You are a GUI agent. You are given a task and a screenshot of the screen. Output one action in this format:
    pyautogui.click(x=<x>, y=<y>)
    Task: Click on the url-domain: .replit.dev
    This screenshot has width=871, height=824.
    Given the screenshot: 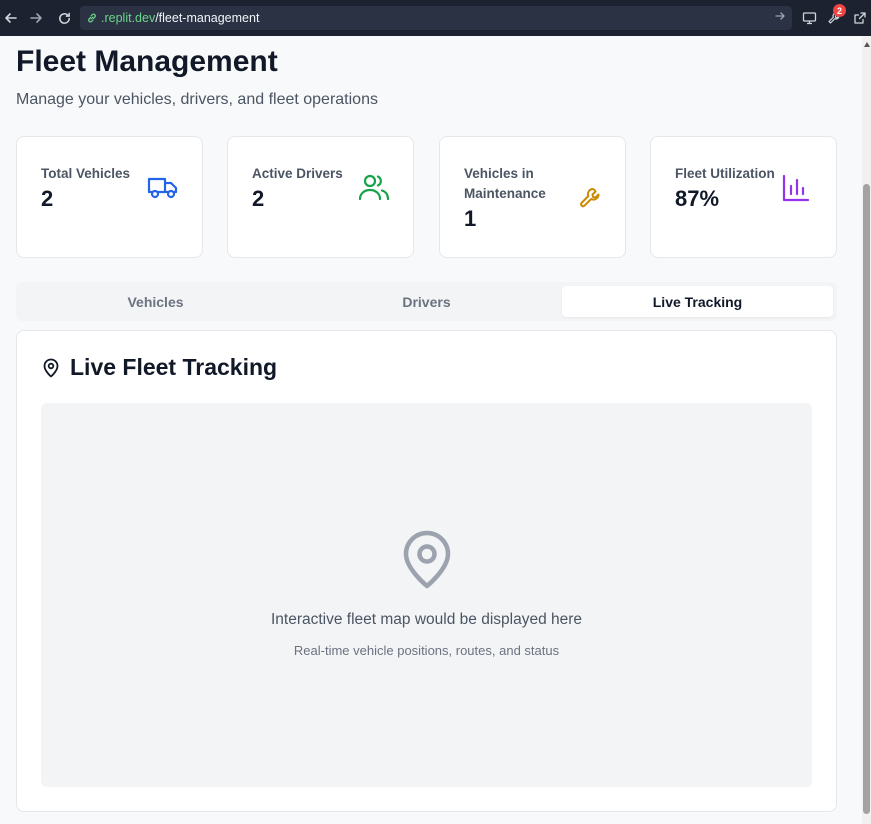 What is the action you would take?
    pyautogui.click(x=128, y=18)
    